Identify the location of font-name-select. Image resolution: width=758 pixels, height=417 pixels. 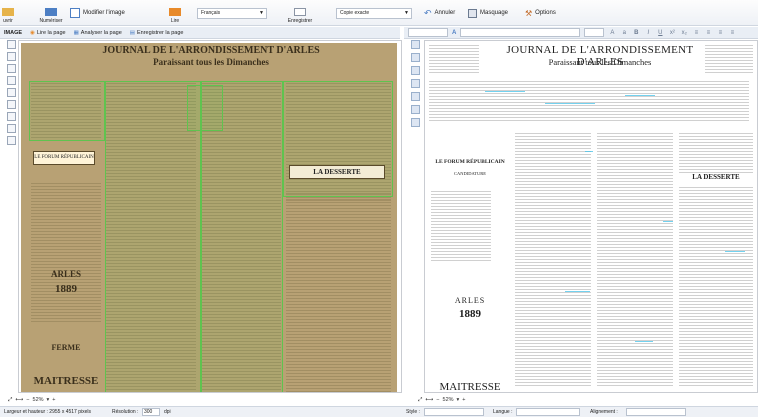
(520, 32).